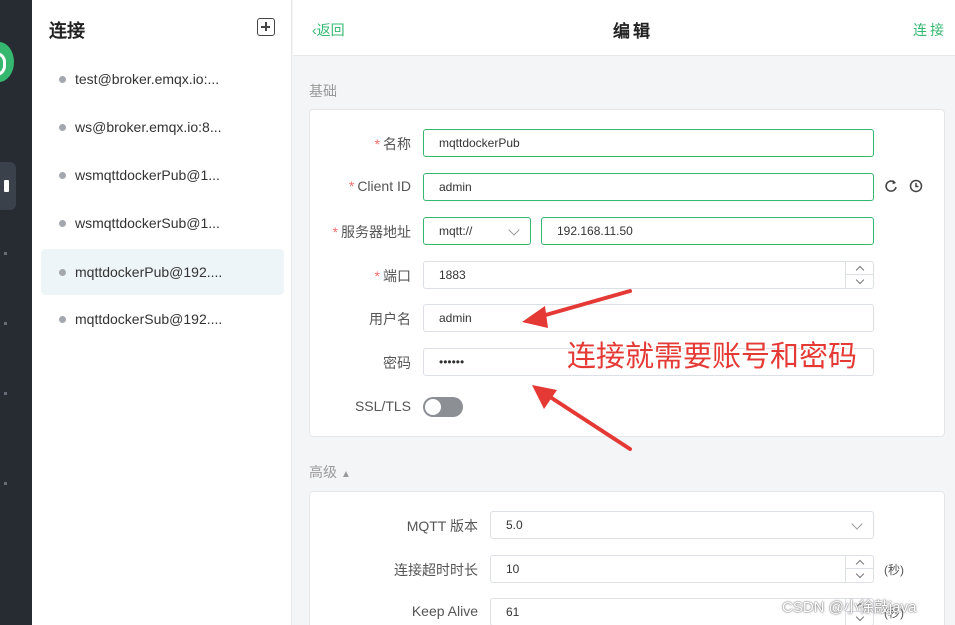  I want to click on connections-nav-icon, so click(8, 186).